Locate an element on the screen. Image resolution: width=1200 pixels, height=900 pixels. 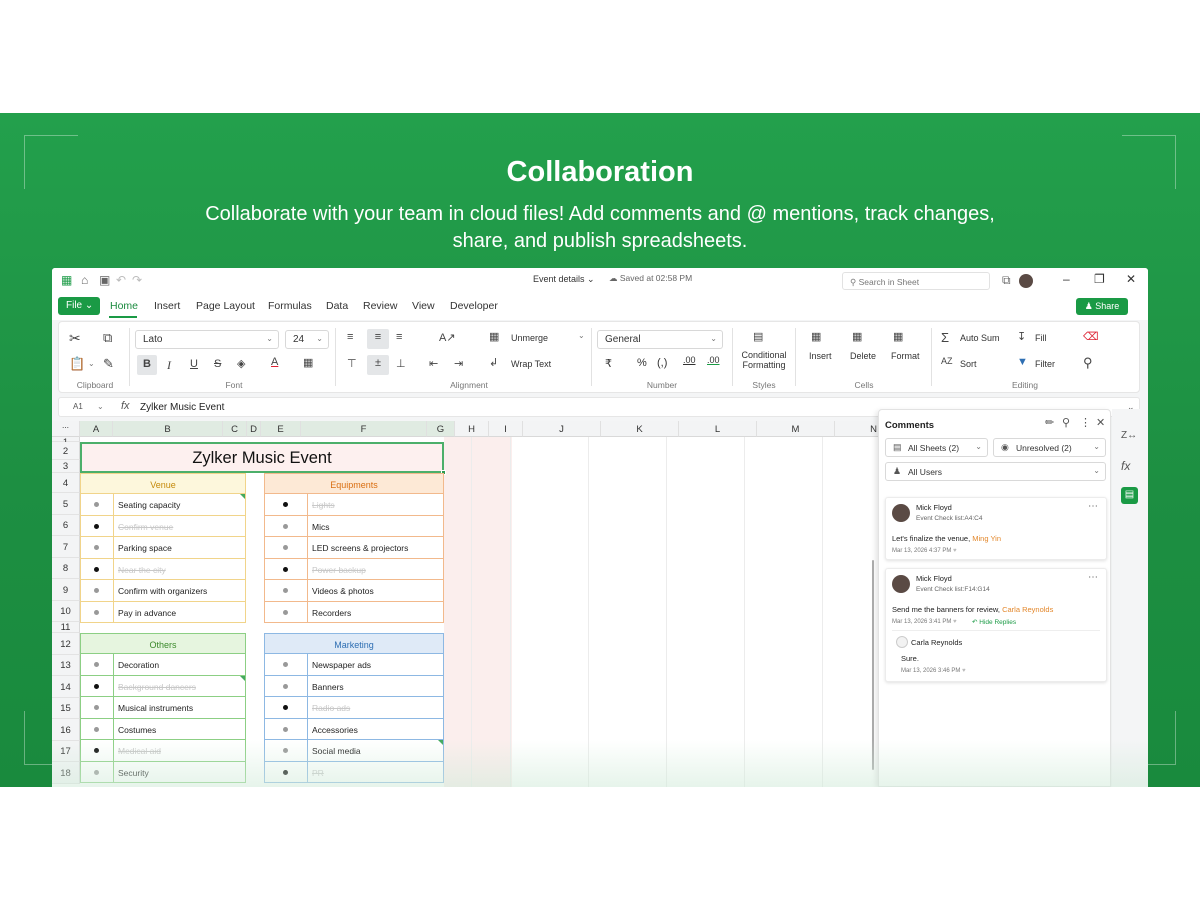
borders-icon: ▦ is located at coordinates (308, 362).